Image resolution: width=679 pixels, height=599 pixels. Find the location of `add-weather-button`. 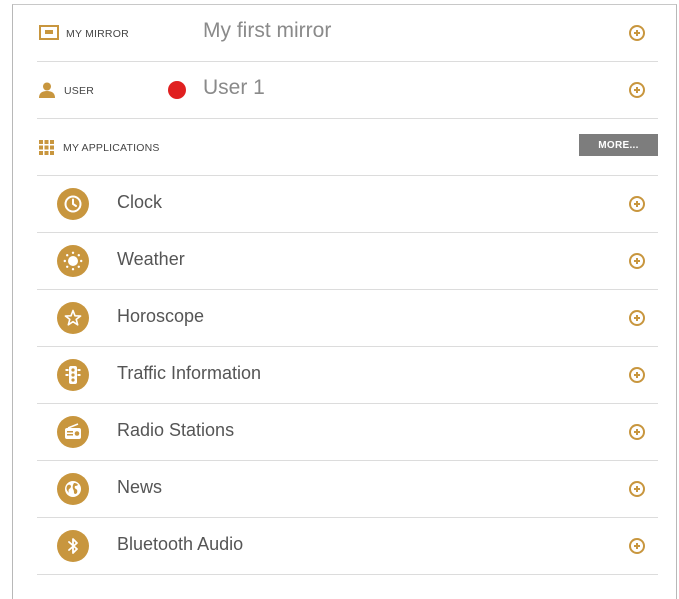

add-weather-button is located at coordinates (637, 261).